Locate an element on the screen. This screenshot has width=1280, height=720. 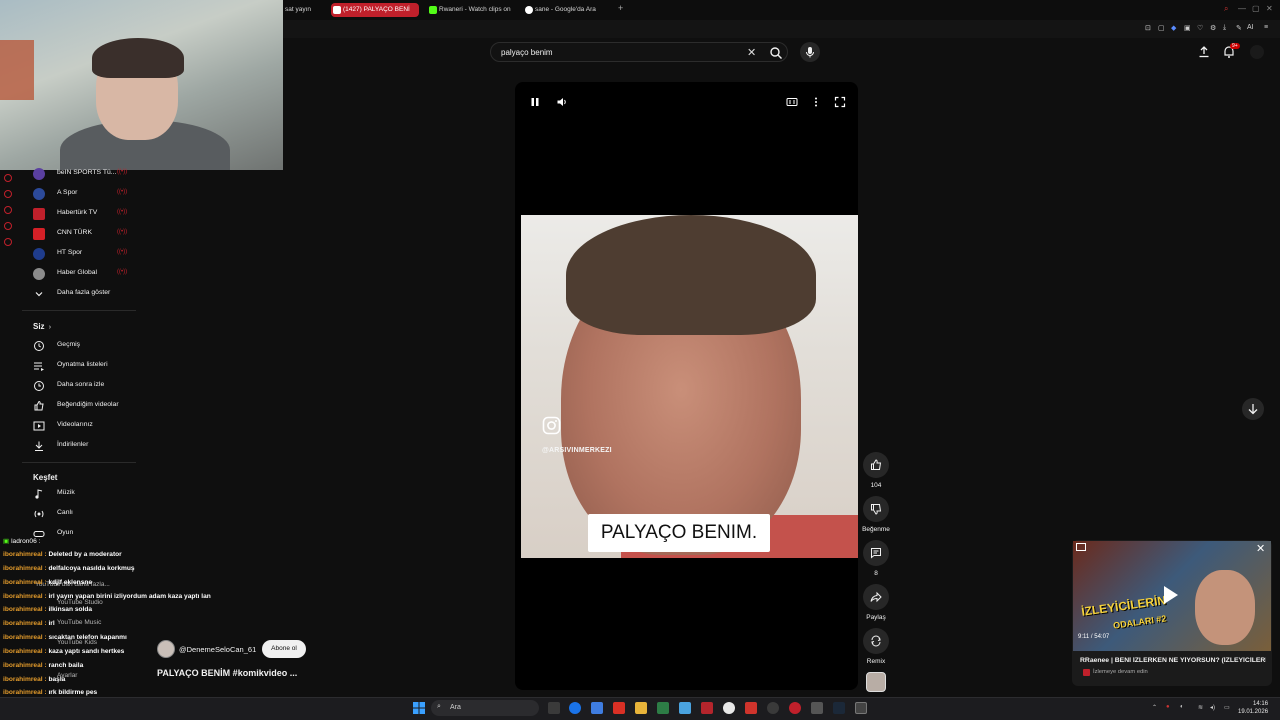
download-icon: ⤓ is located at coordinates (1224, 28).